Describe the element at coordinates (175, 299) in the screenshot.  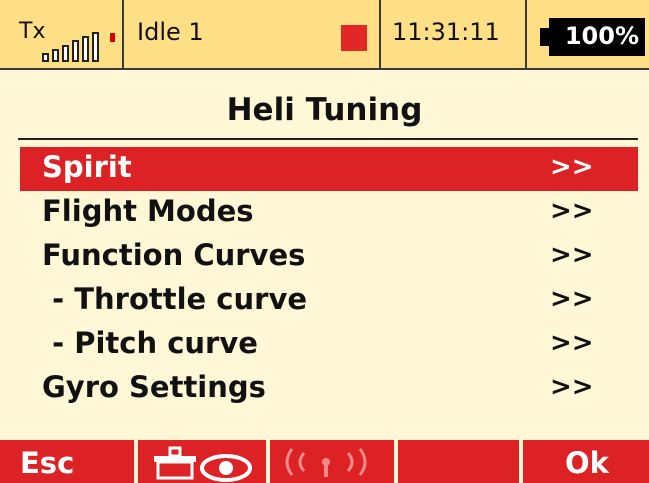
I see `menu-item-label: - Throttle curve` at that location.